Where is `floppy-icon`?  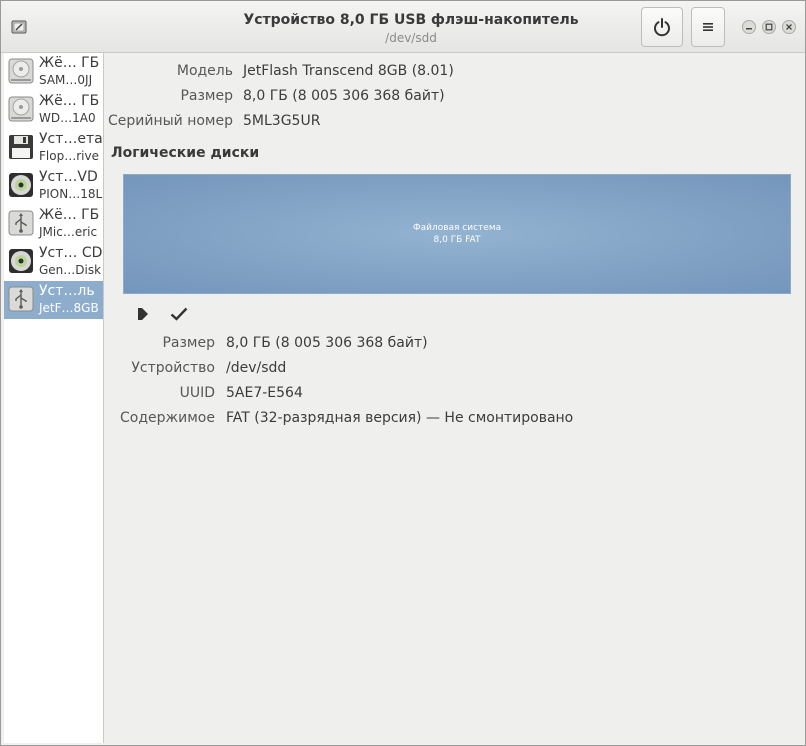 floppy-icon is located at coordinates (21, 147).